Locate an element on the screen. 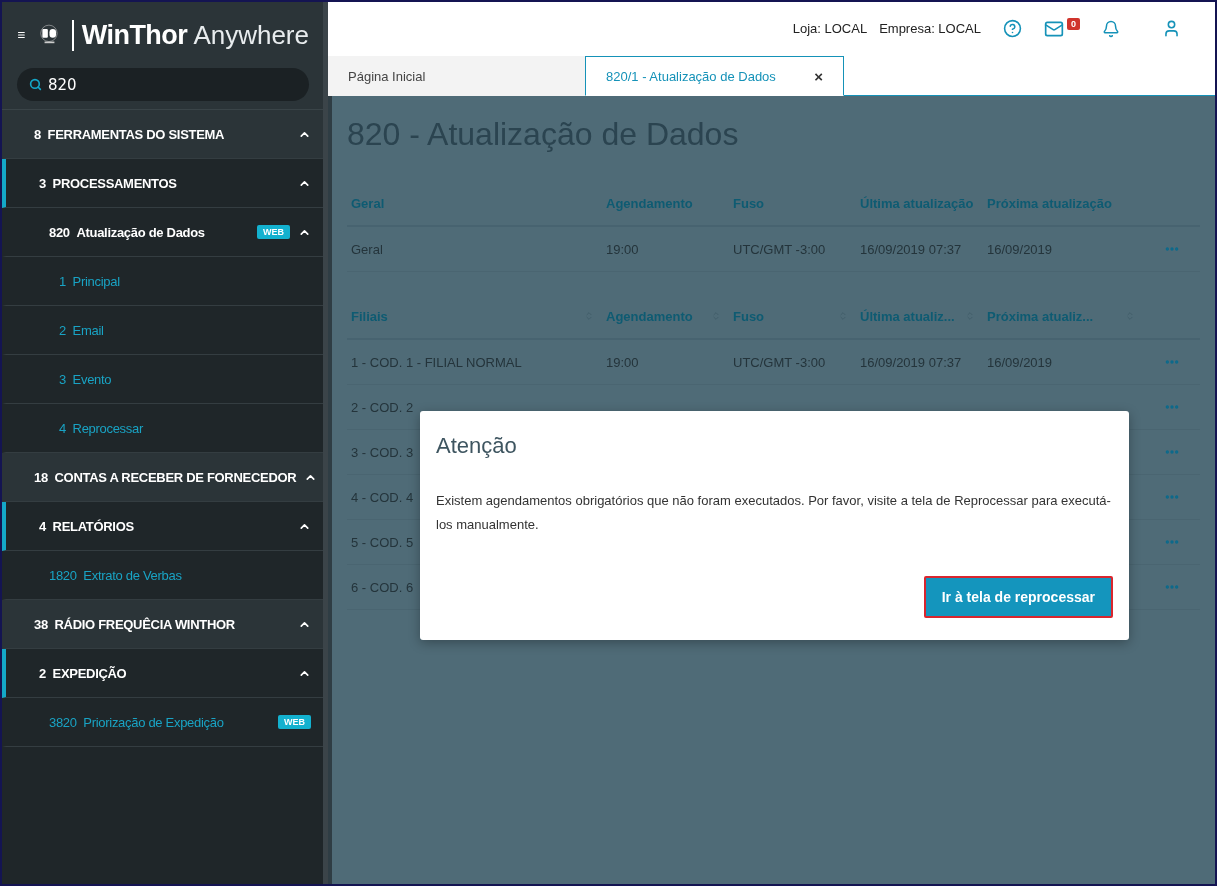 The image size is (1217, 886). search-input: 820 is located at coordinates (148, 84).